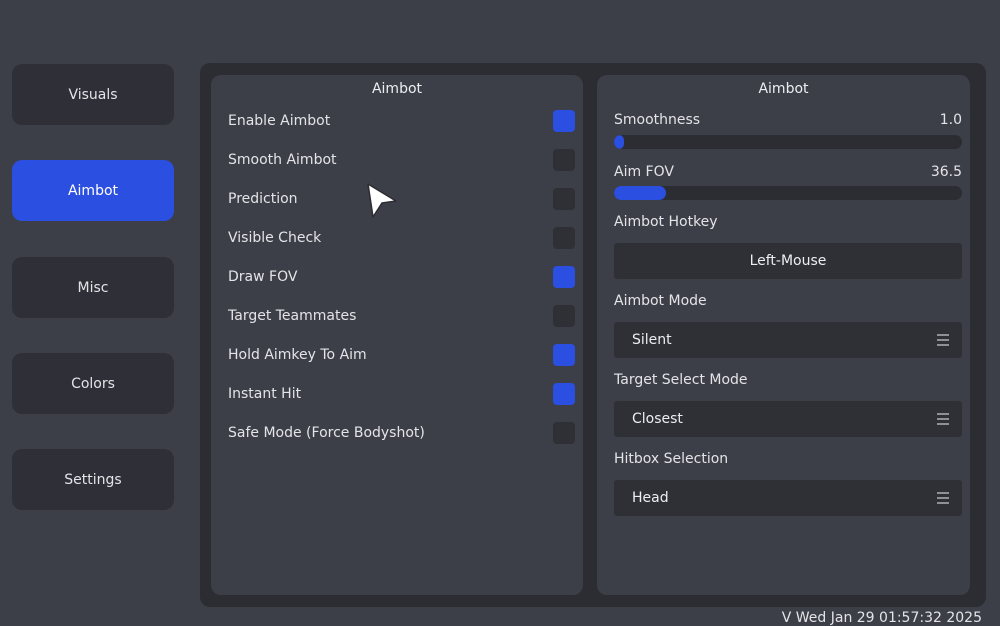 This screenshot has width=1000, height=626. I want to click on option-label: Target Teammates, so click(292, 316).